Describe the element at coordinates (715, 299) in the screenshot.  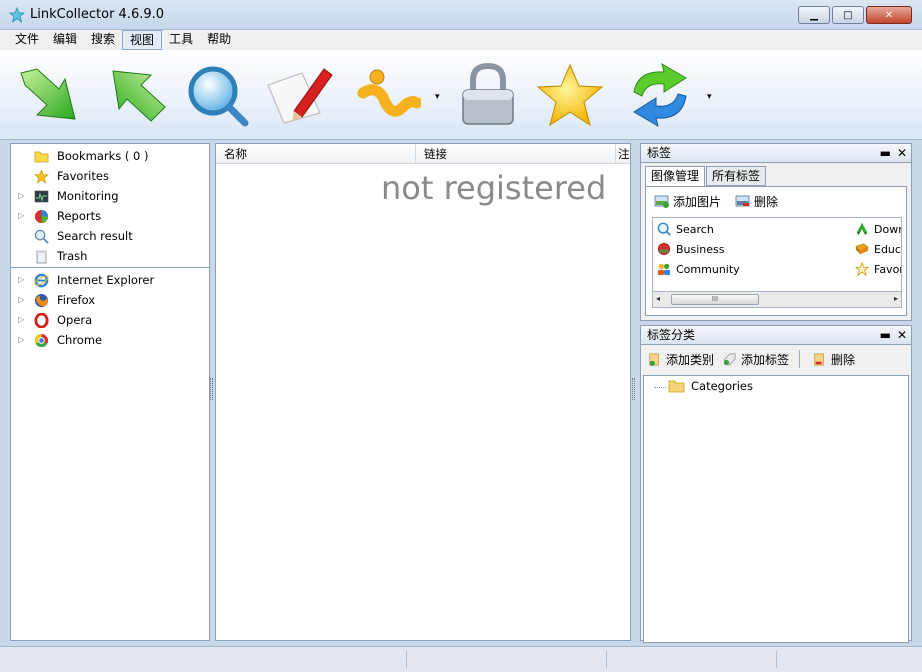
I see `scrollbar-thumb: III` at that location.